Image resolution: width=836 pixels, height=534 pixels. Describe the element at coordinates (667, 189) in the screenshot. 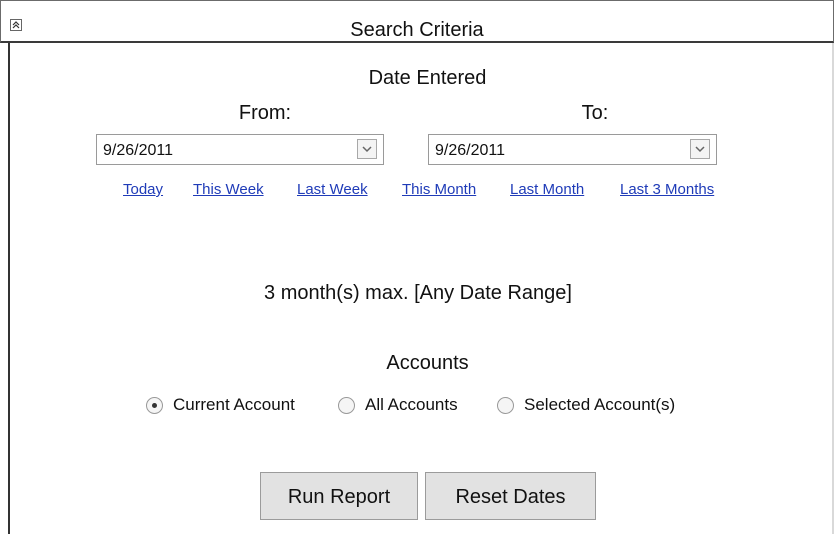

I see `last-3-months-link: Last 3 Months` at that location.